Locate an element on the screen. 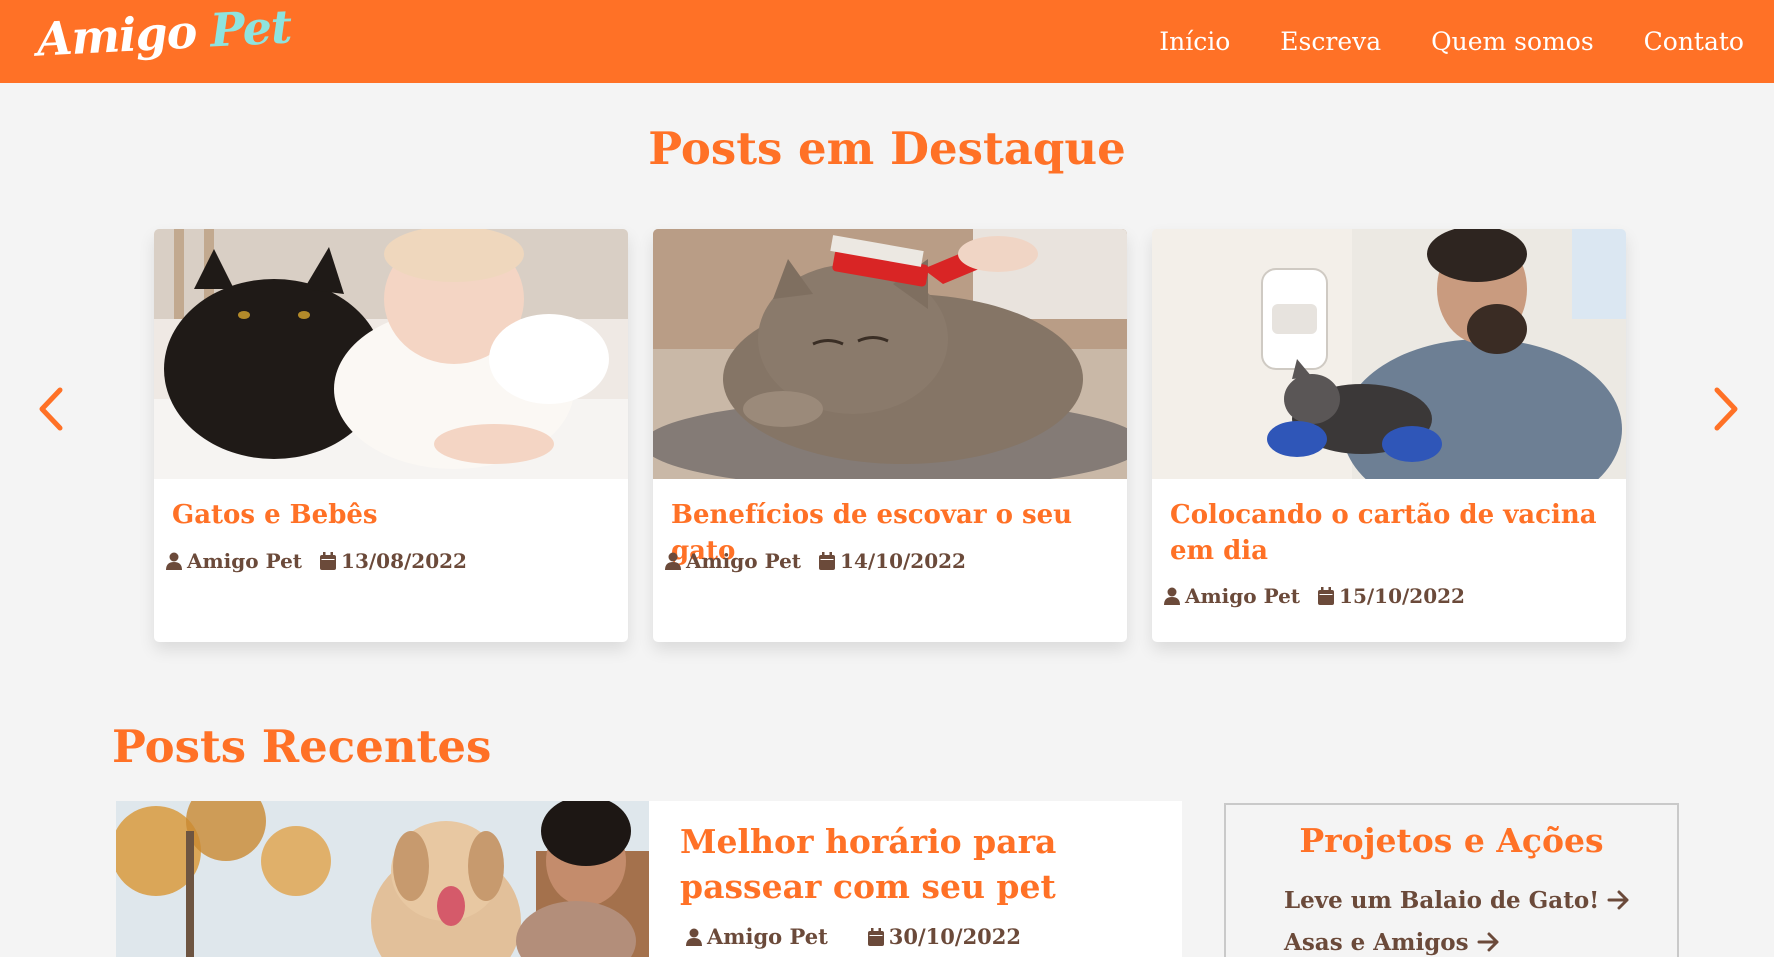 The image size is (1774, 957). featured-card-meta: Amigo Pet 15/10/2022 is located at coordinates (1314, 596).